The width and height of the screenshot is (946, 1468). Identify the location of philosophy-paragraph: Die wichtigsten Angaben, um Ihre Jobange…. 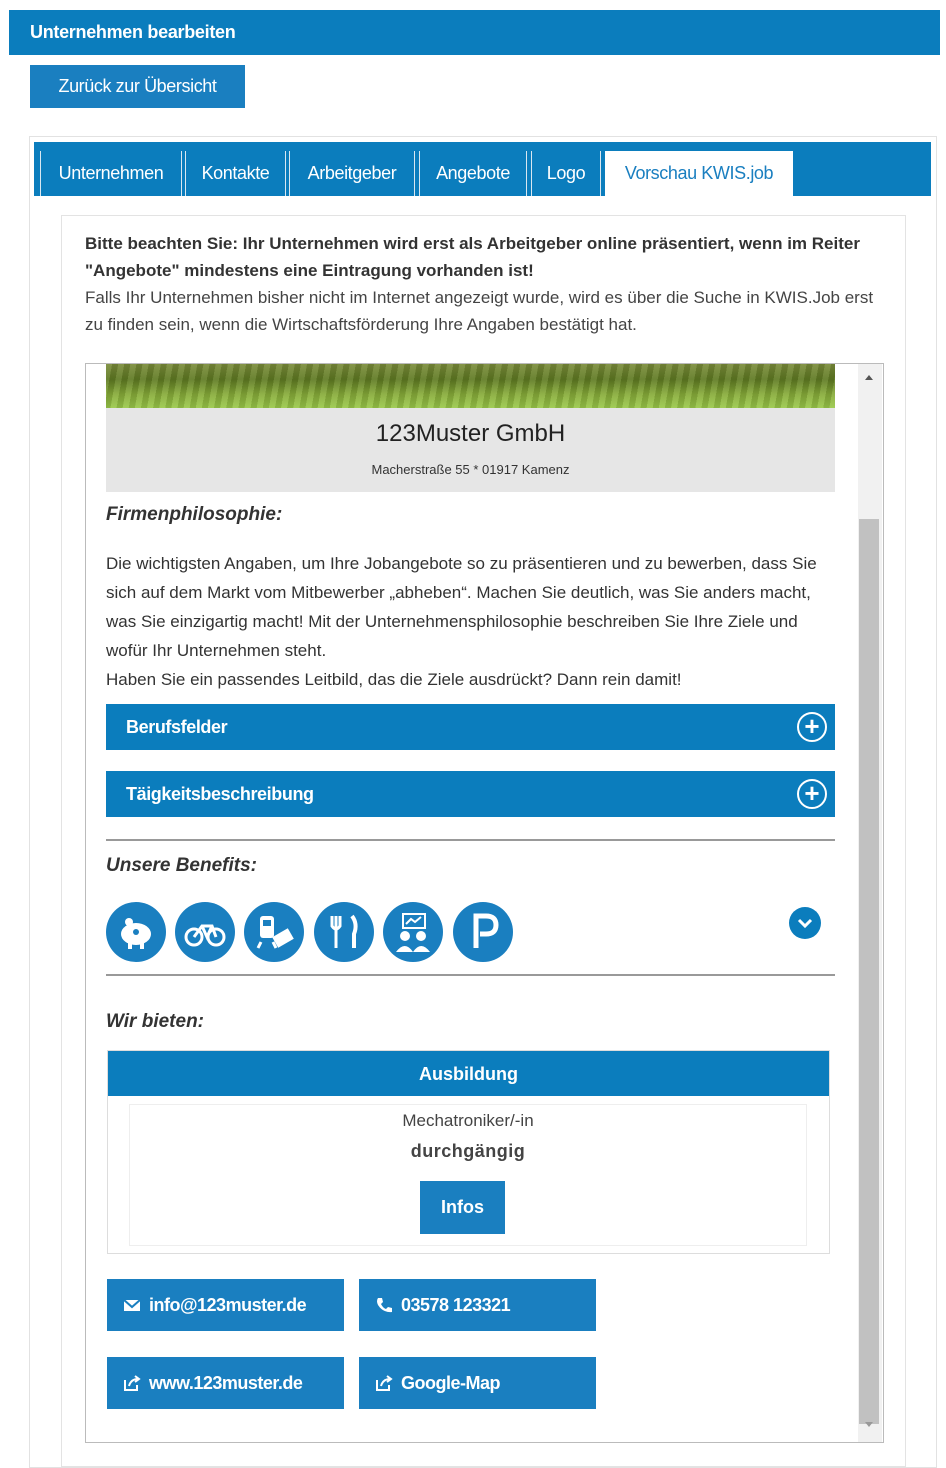
(461, 607).